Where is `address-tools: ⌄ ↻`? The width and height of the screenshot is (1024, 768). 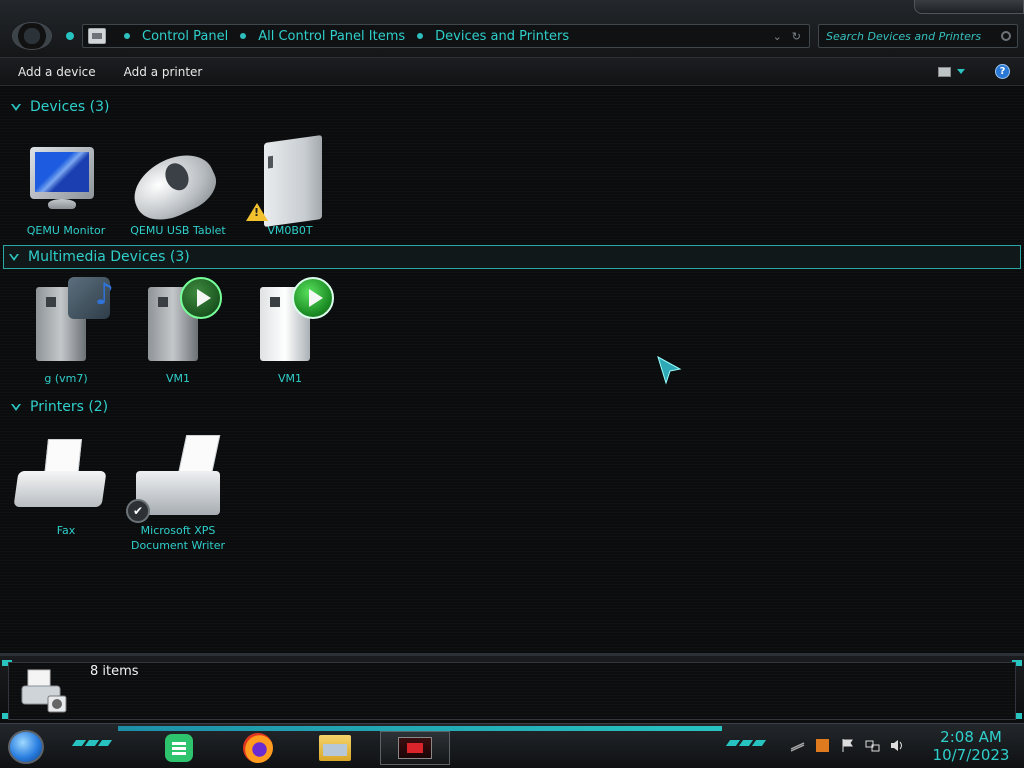
address-tools: ⌄ ↻ is located at coordinates (791, 36).